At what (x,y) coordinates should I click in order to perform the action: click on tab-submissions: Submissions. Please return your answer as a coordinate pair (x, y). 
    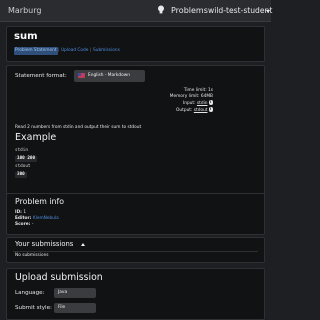
    Looking at the image, I should click on (106, 51).